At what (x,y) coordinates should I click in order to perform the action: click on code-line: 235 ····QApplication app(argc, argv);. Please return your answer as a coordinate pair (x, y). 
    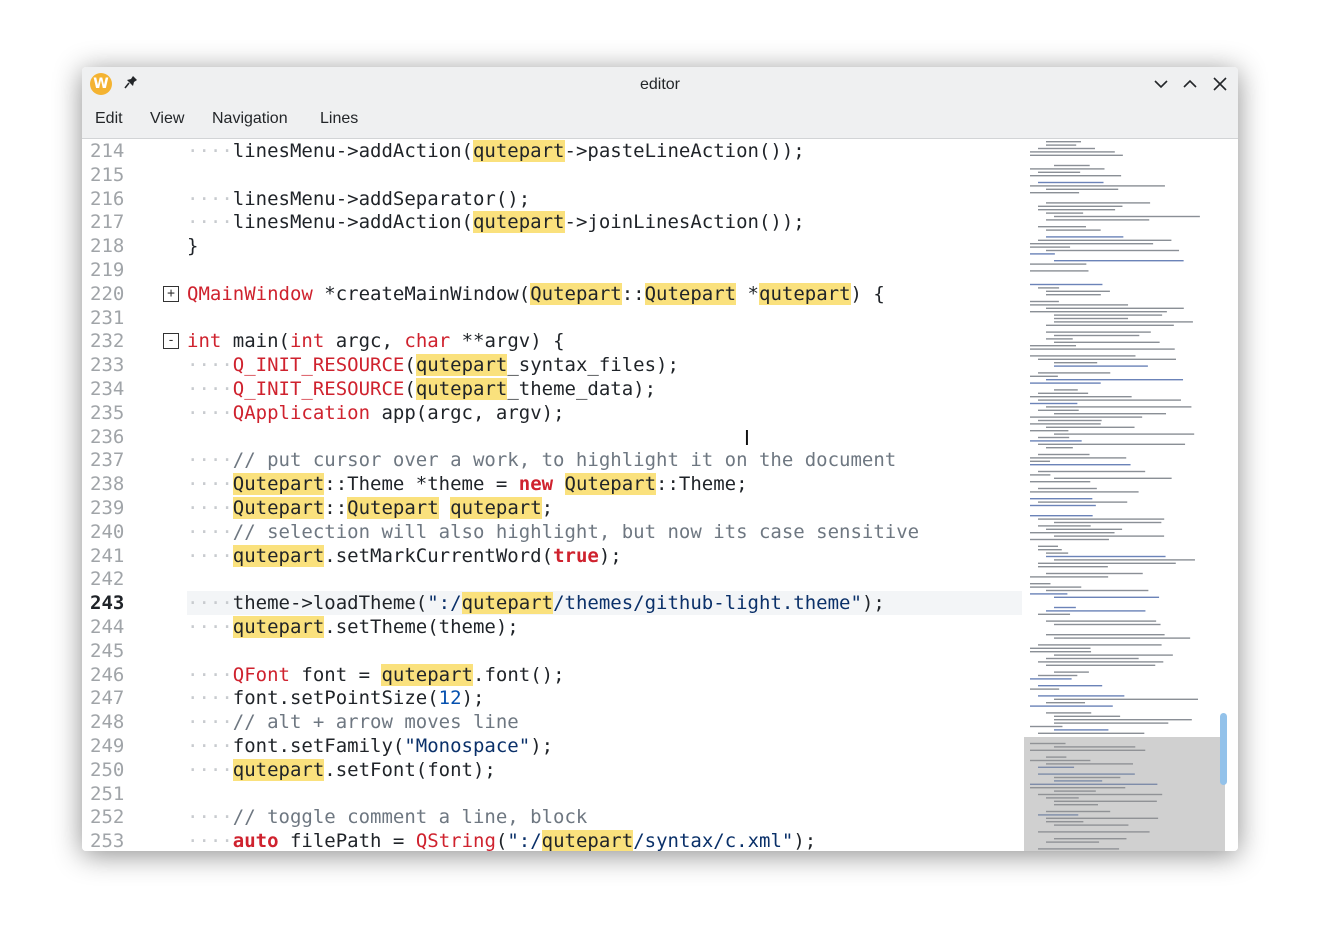
    Looking at the image, I should click on (552, 413).